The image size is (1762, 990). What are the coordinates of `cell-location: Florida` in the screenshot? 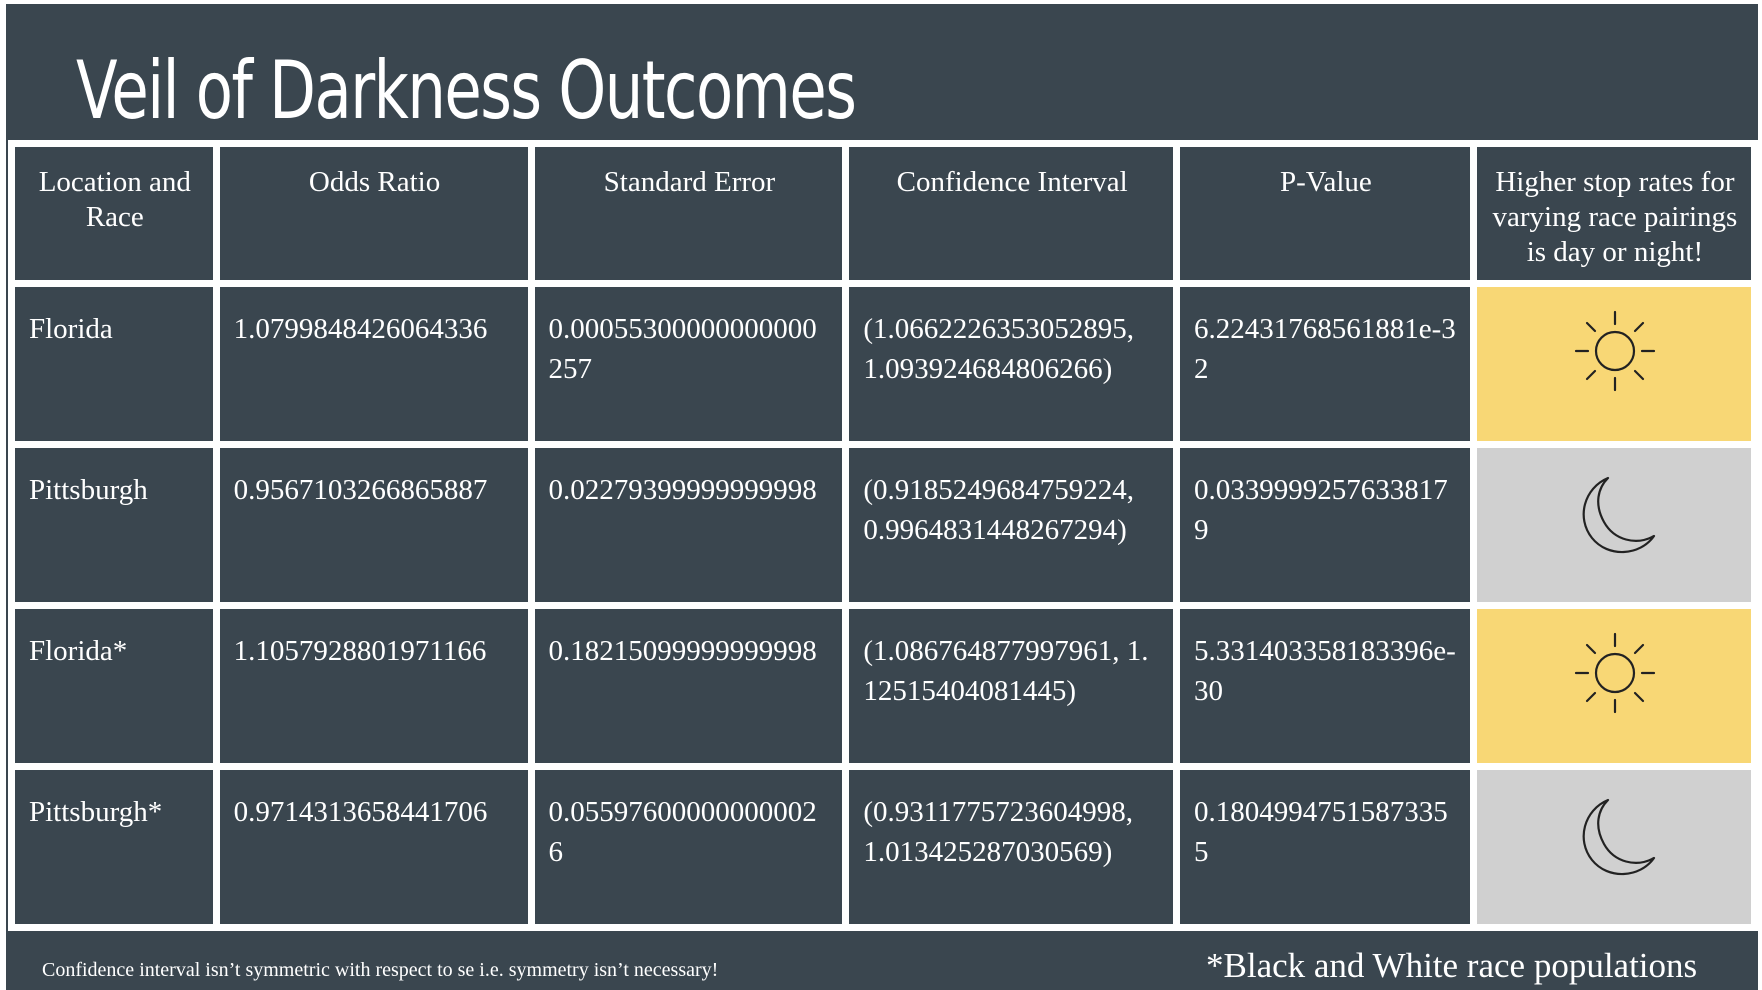 It's located at (114, 364).